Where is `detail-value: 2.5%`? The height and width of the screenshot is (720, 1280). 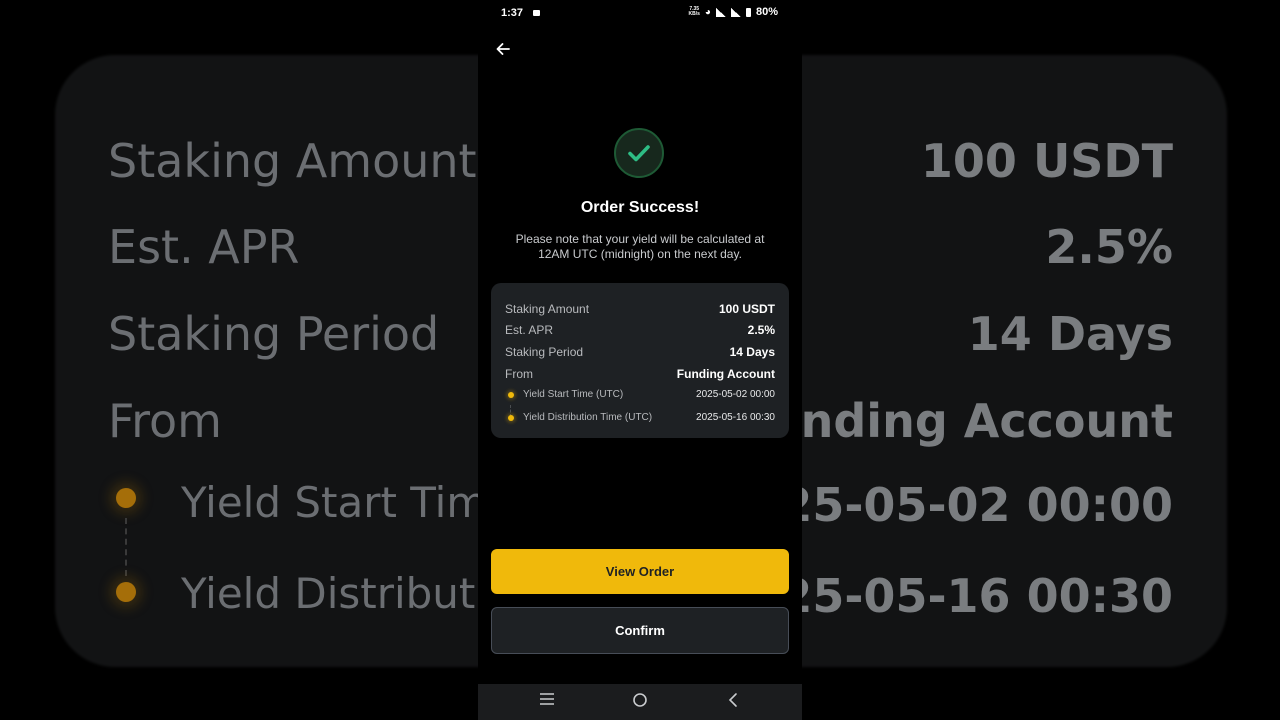
detail-value: 2.5% is located at coordinates (761, 330).